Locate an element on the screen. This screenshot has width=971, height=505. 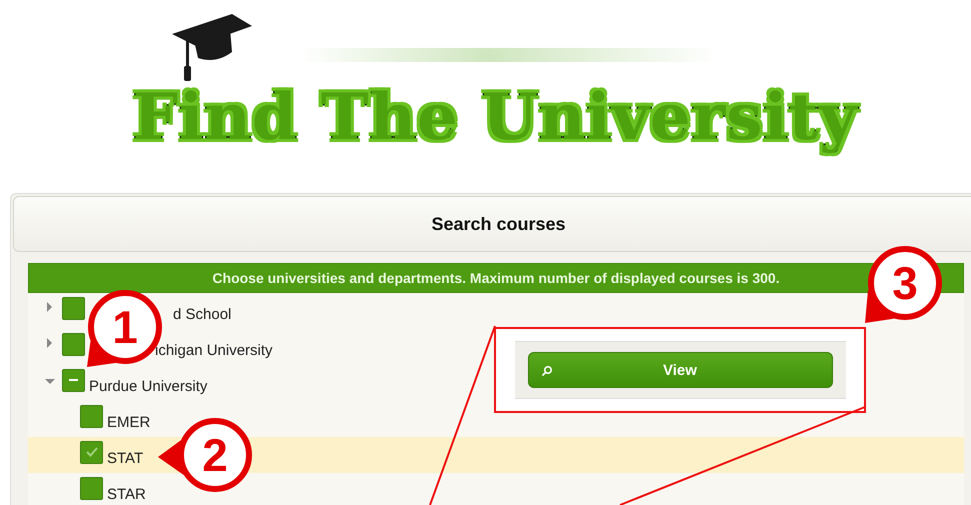
panel-title: Search courses is located at coordinates (498, 224).